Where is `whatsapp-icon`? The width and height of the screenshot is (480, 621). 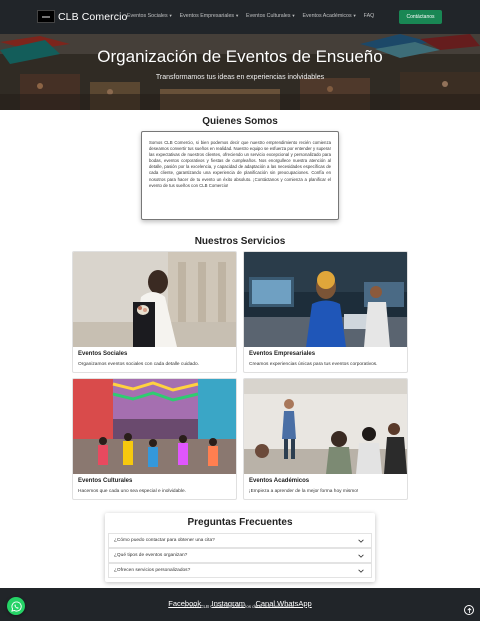
whatsapp-icon is located at coordinates (16, 606).